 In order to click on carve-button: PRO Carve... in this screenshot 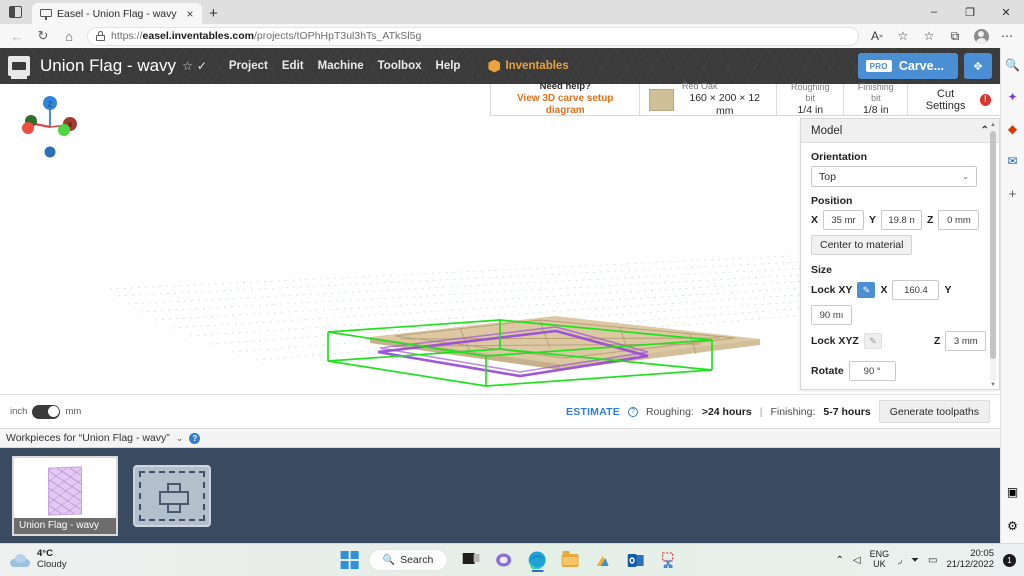, I will do `click(907, 66)`.